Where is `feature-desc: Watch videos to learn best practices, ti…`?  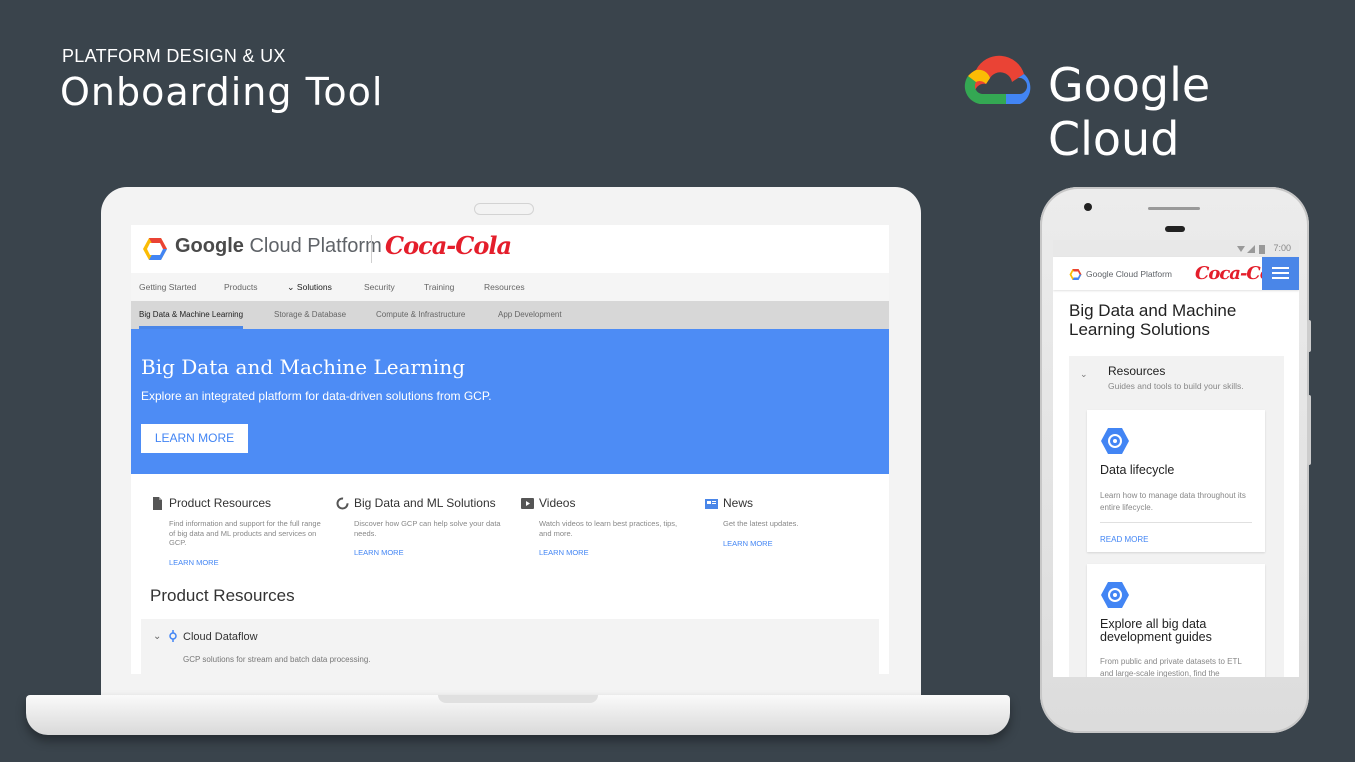 feature-desc: Watch videos to learn best practices, ti… is located at coordinates (608, 528).